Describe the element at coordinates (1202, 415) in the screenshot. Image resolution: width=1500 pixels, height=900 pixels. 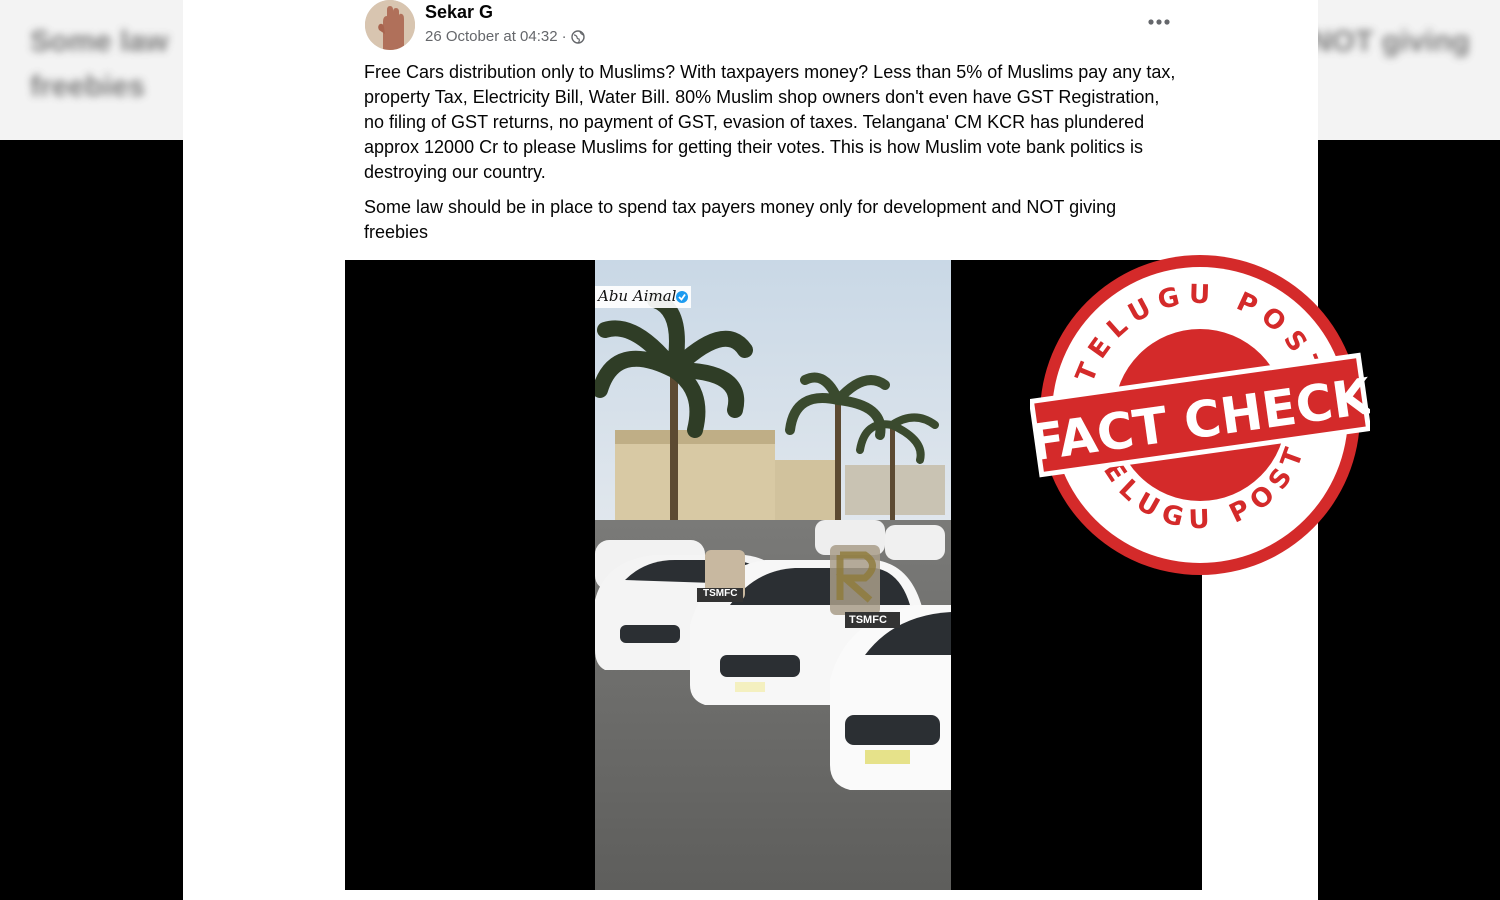
I see `fact-check-stamp: TELUGU POST TELUGU POST FACT CHECK` at that location.